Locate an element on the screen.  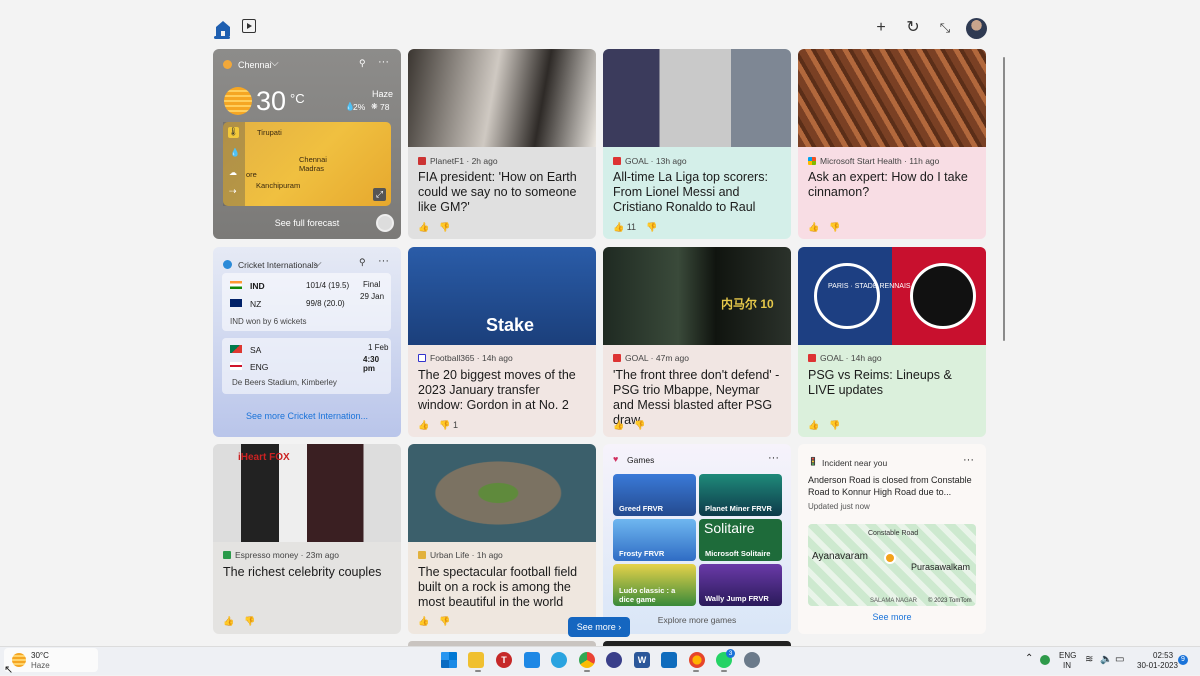
game-tile: Planet Miner FRVR is located at coordinates (740, 495).